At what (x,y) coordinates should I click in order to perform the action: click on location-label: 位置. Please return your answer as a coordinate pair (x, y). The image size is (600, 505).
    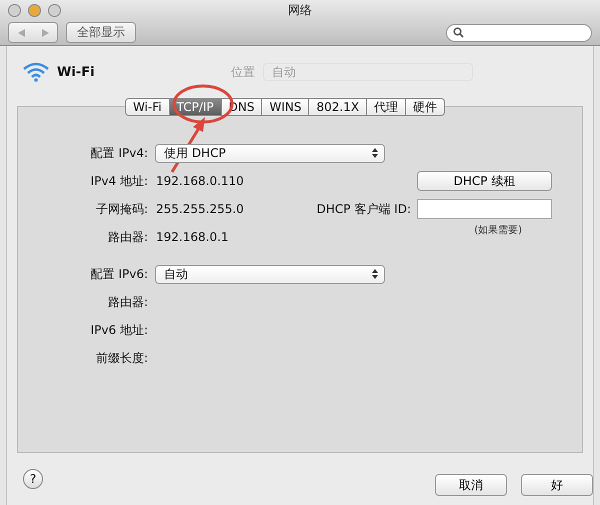
    Looking at the image, I should click on (243, 72).